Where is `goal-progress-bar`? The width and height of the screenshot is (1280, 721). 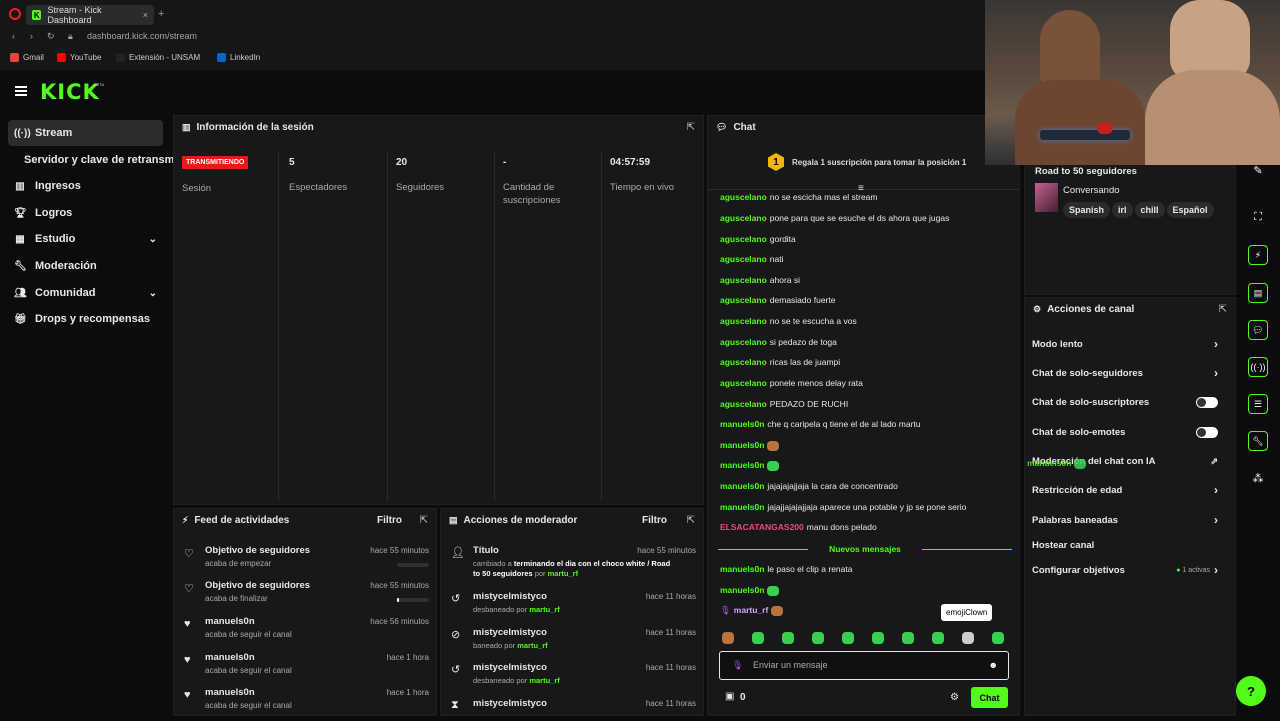 goal-progress-bar is located at coordinates (413, 600).